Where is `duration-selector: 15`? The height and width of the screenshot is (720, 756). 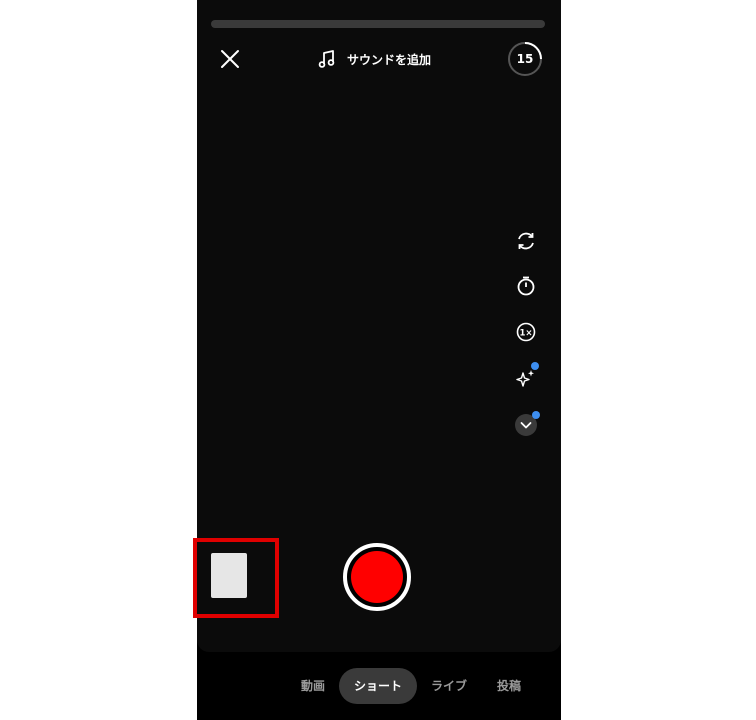 duration-selector: 15 is located at coordinates (525, 59).